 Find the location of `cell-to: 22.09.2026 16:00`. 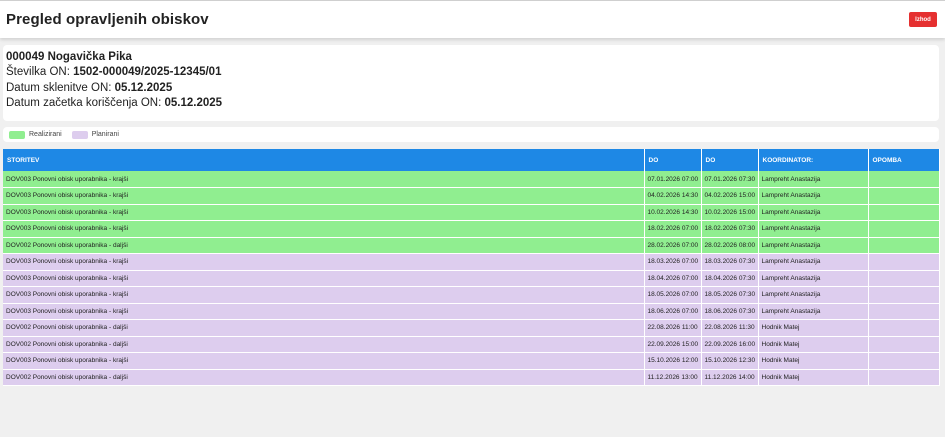

cell-to: 22.09.2026 16:00 is located at coordinates (730, 344).